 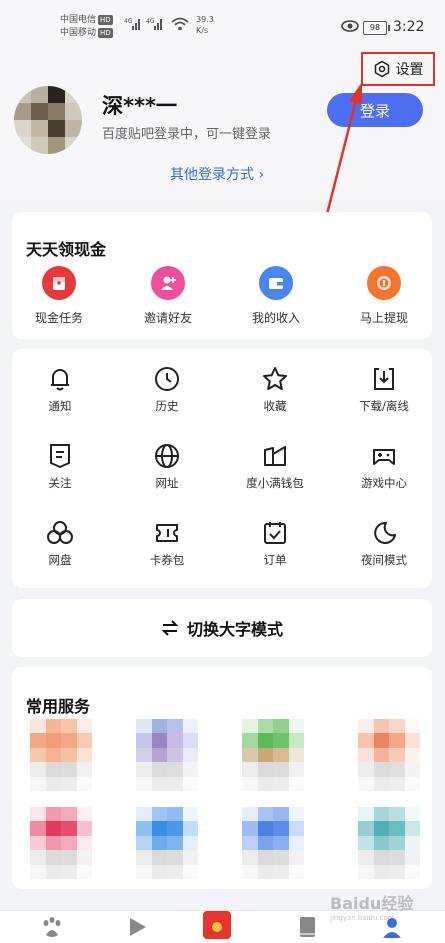 What do you see at coordinates (376, 28) in the screenshot?
I see `battery-indicator: 98` at bounding box center [376, 28].